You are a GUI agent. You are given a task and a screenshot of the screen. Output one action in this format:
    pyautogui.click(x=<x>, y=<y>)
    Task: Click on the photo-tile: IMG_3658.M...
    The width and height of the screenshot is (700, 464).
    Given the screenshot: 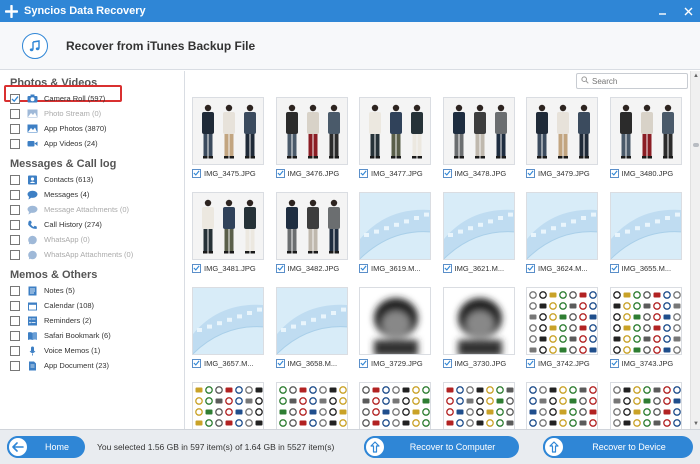 What is the action you would take?
    pyautogui.click(x=311, y=328)
    